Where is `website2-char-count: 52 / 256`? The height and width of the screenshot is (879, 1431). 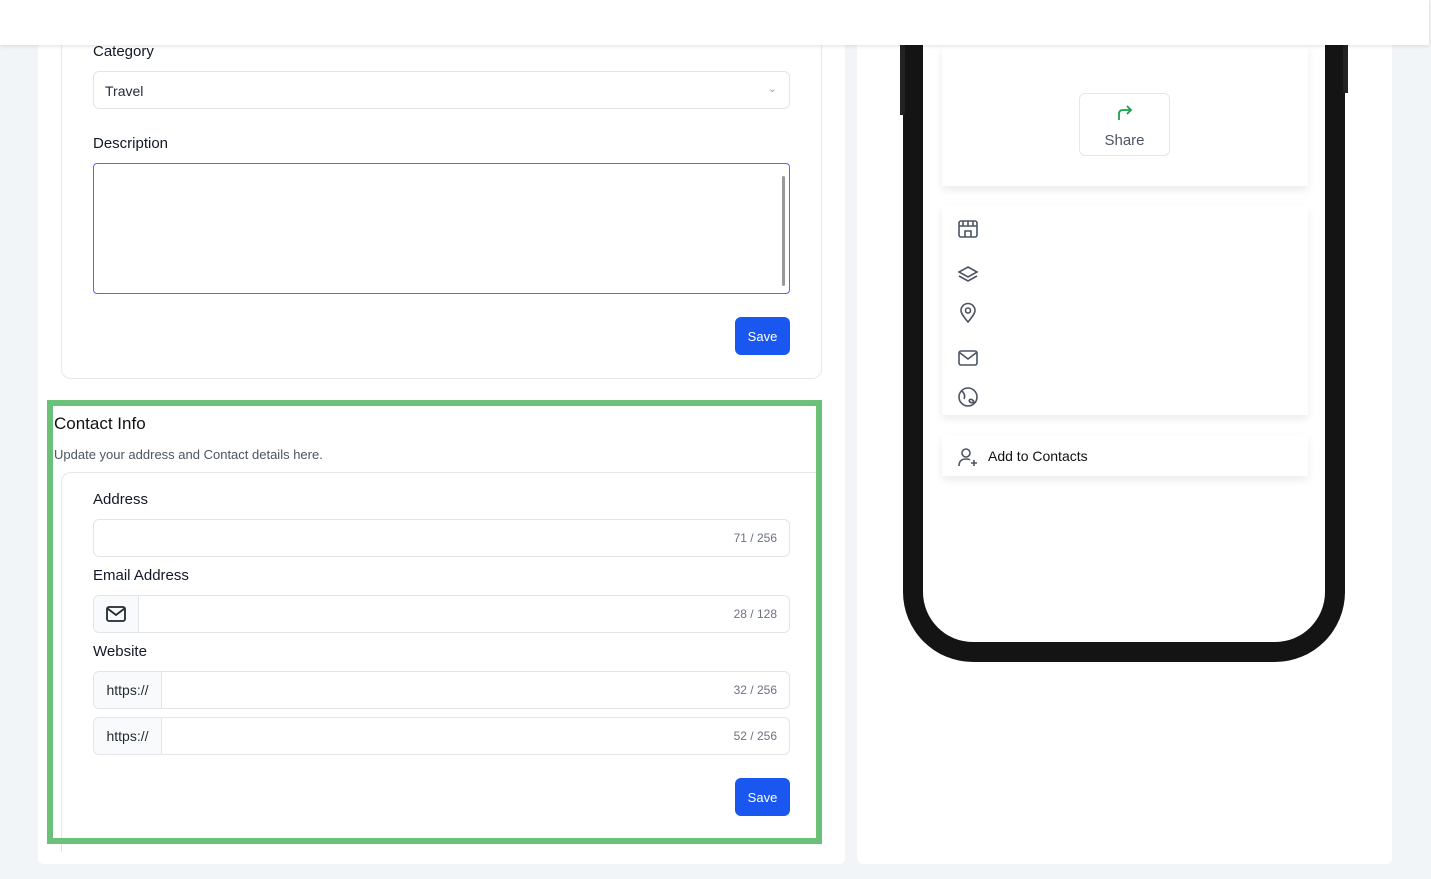 website2-char-count: 52 / 256 is located at coordinates (755, 736).